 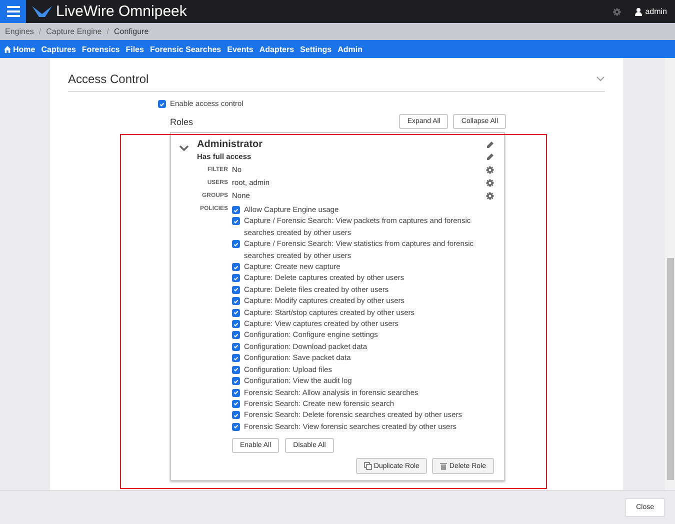 I want to click on nav-link: Captures, so click(x=58, y=49).